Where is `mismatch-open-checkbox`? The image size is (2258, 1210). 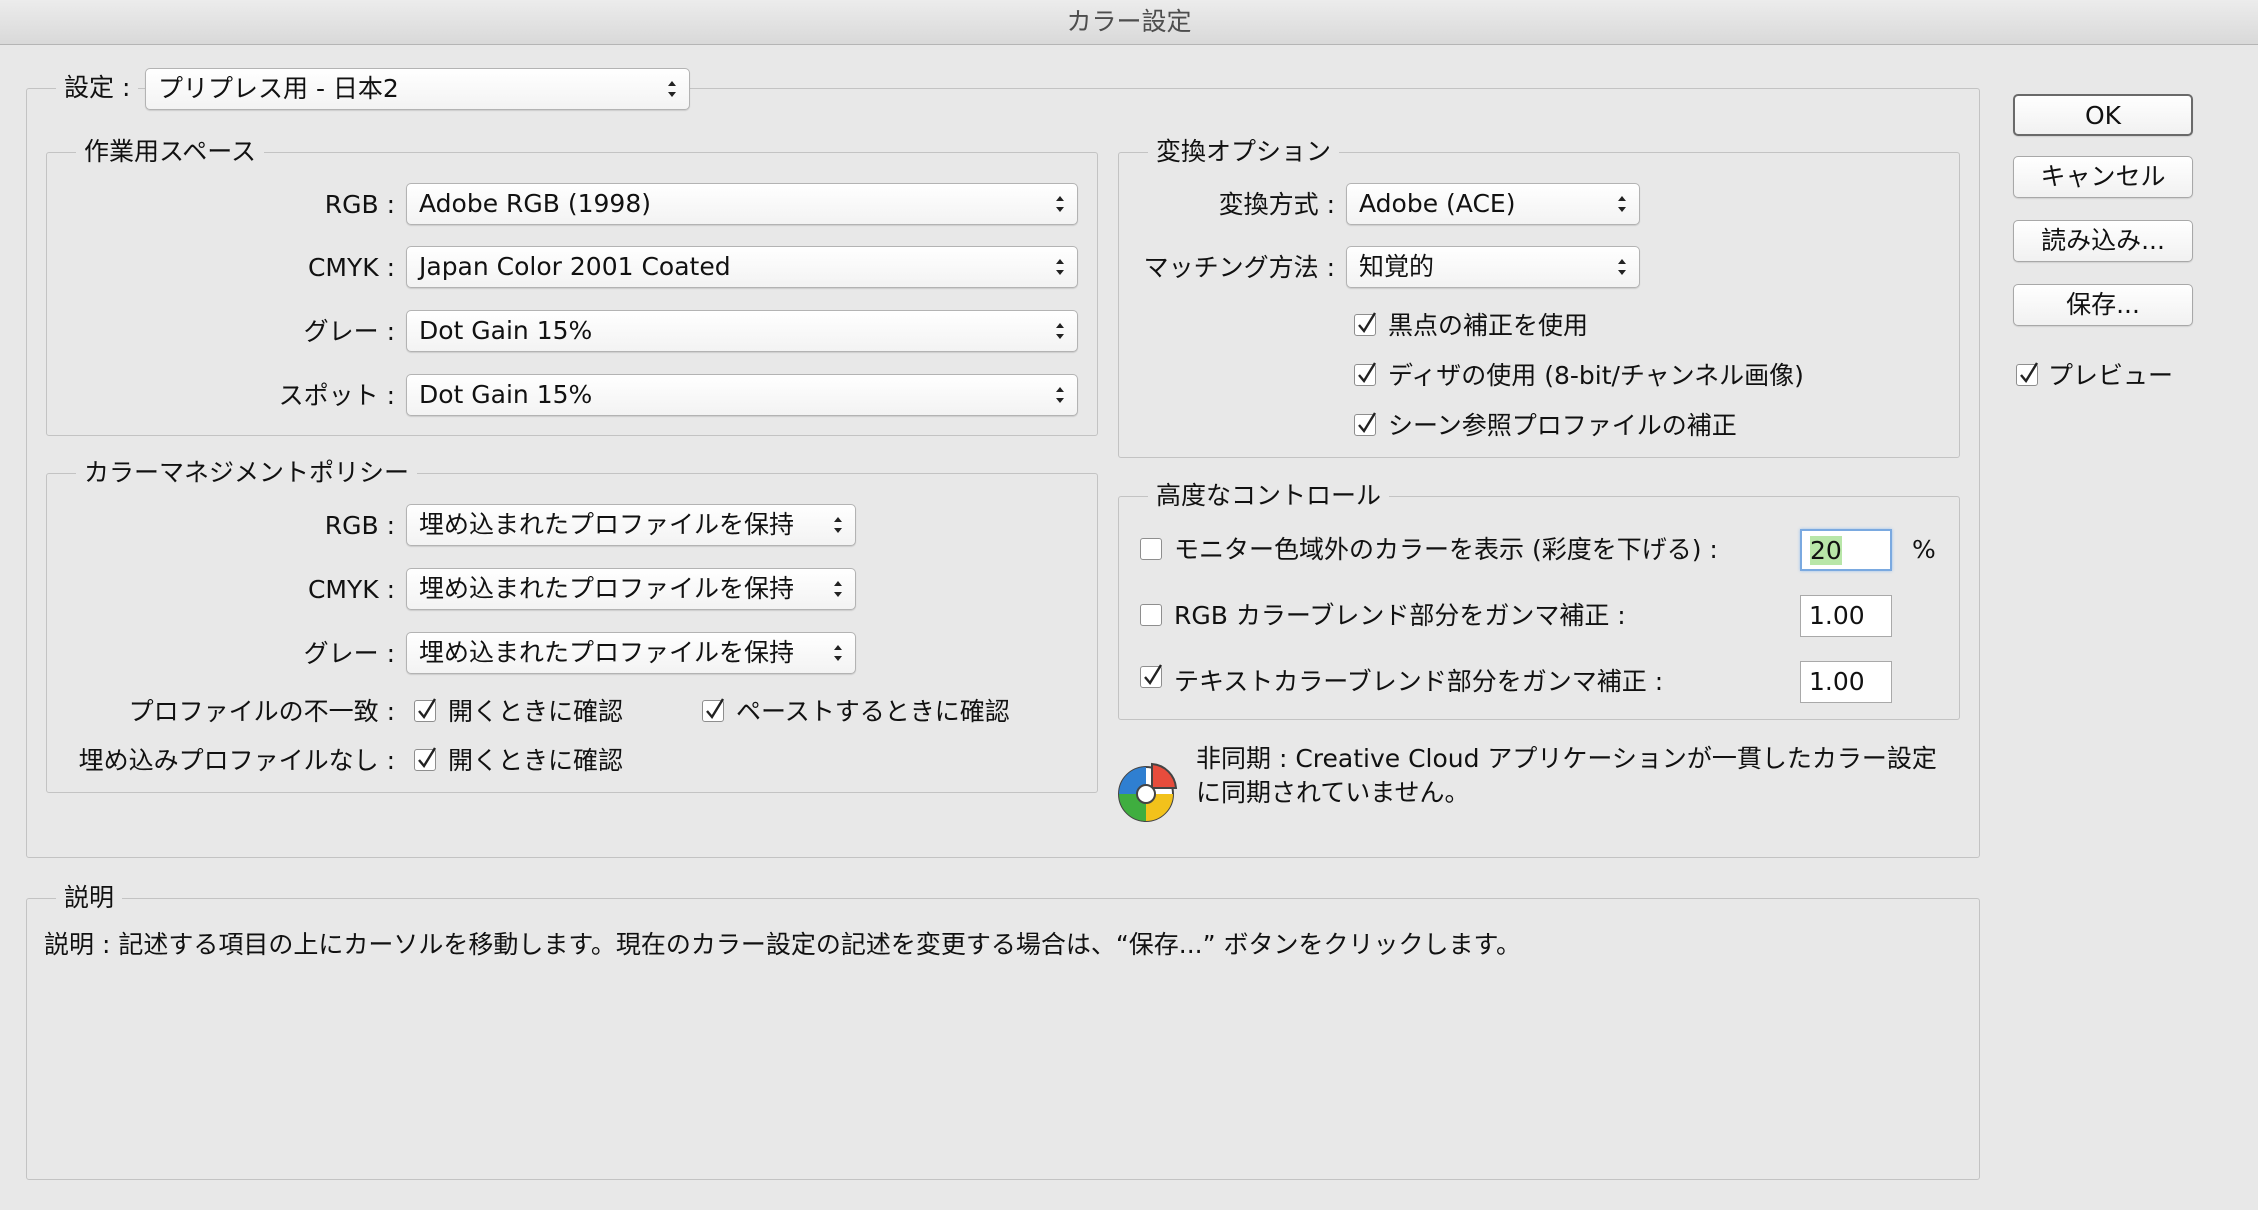 mismatch-open-checkbox is located at coordinates (425, 710).